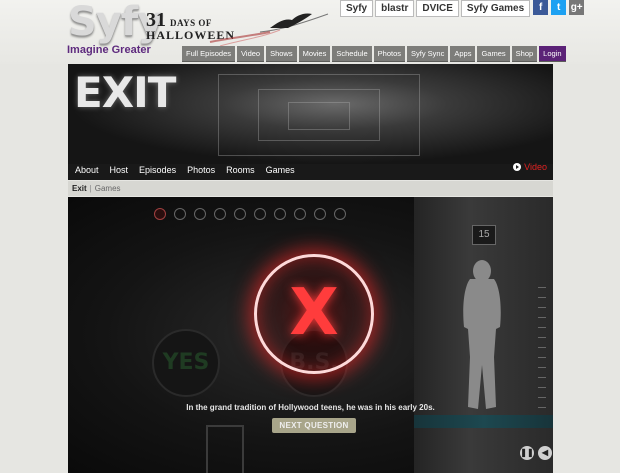 The width and height of the screenshot is (620, 473). Describe the element at coordinates (559, 7) in the screenshot. I see `twitter-icon: t` at that location.